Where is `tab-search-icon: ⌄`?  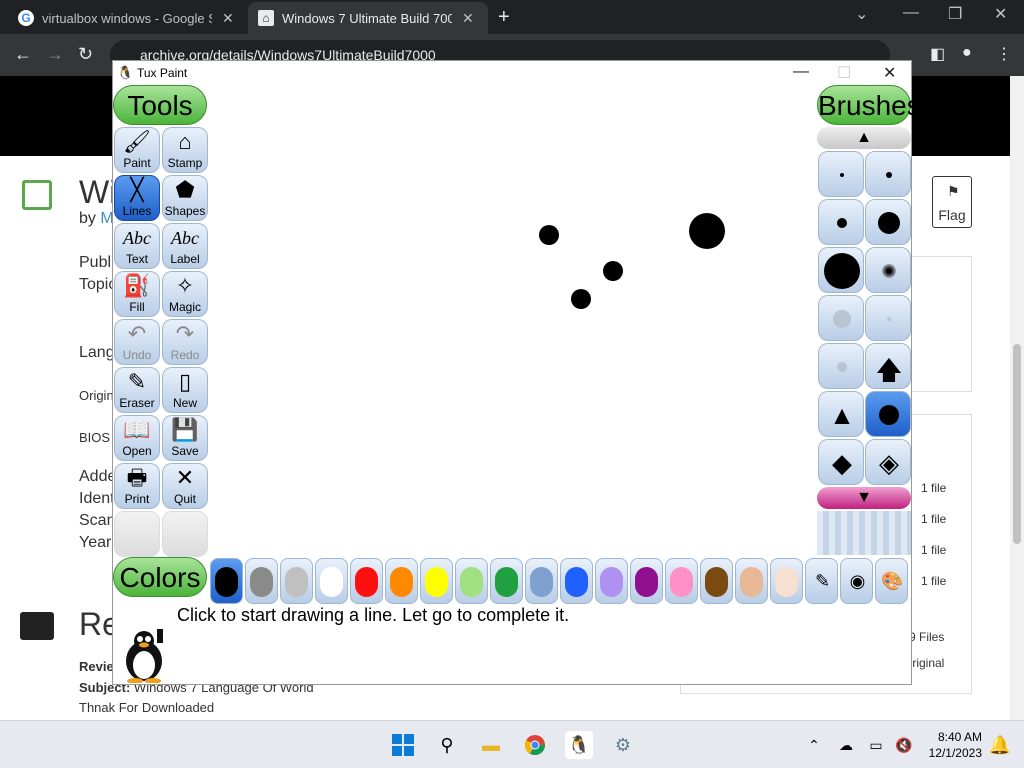
tab-search-icon: ⌄ is located at coordinates (861, 14).